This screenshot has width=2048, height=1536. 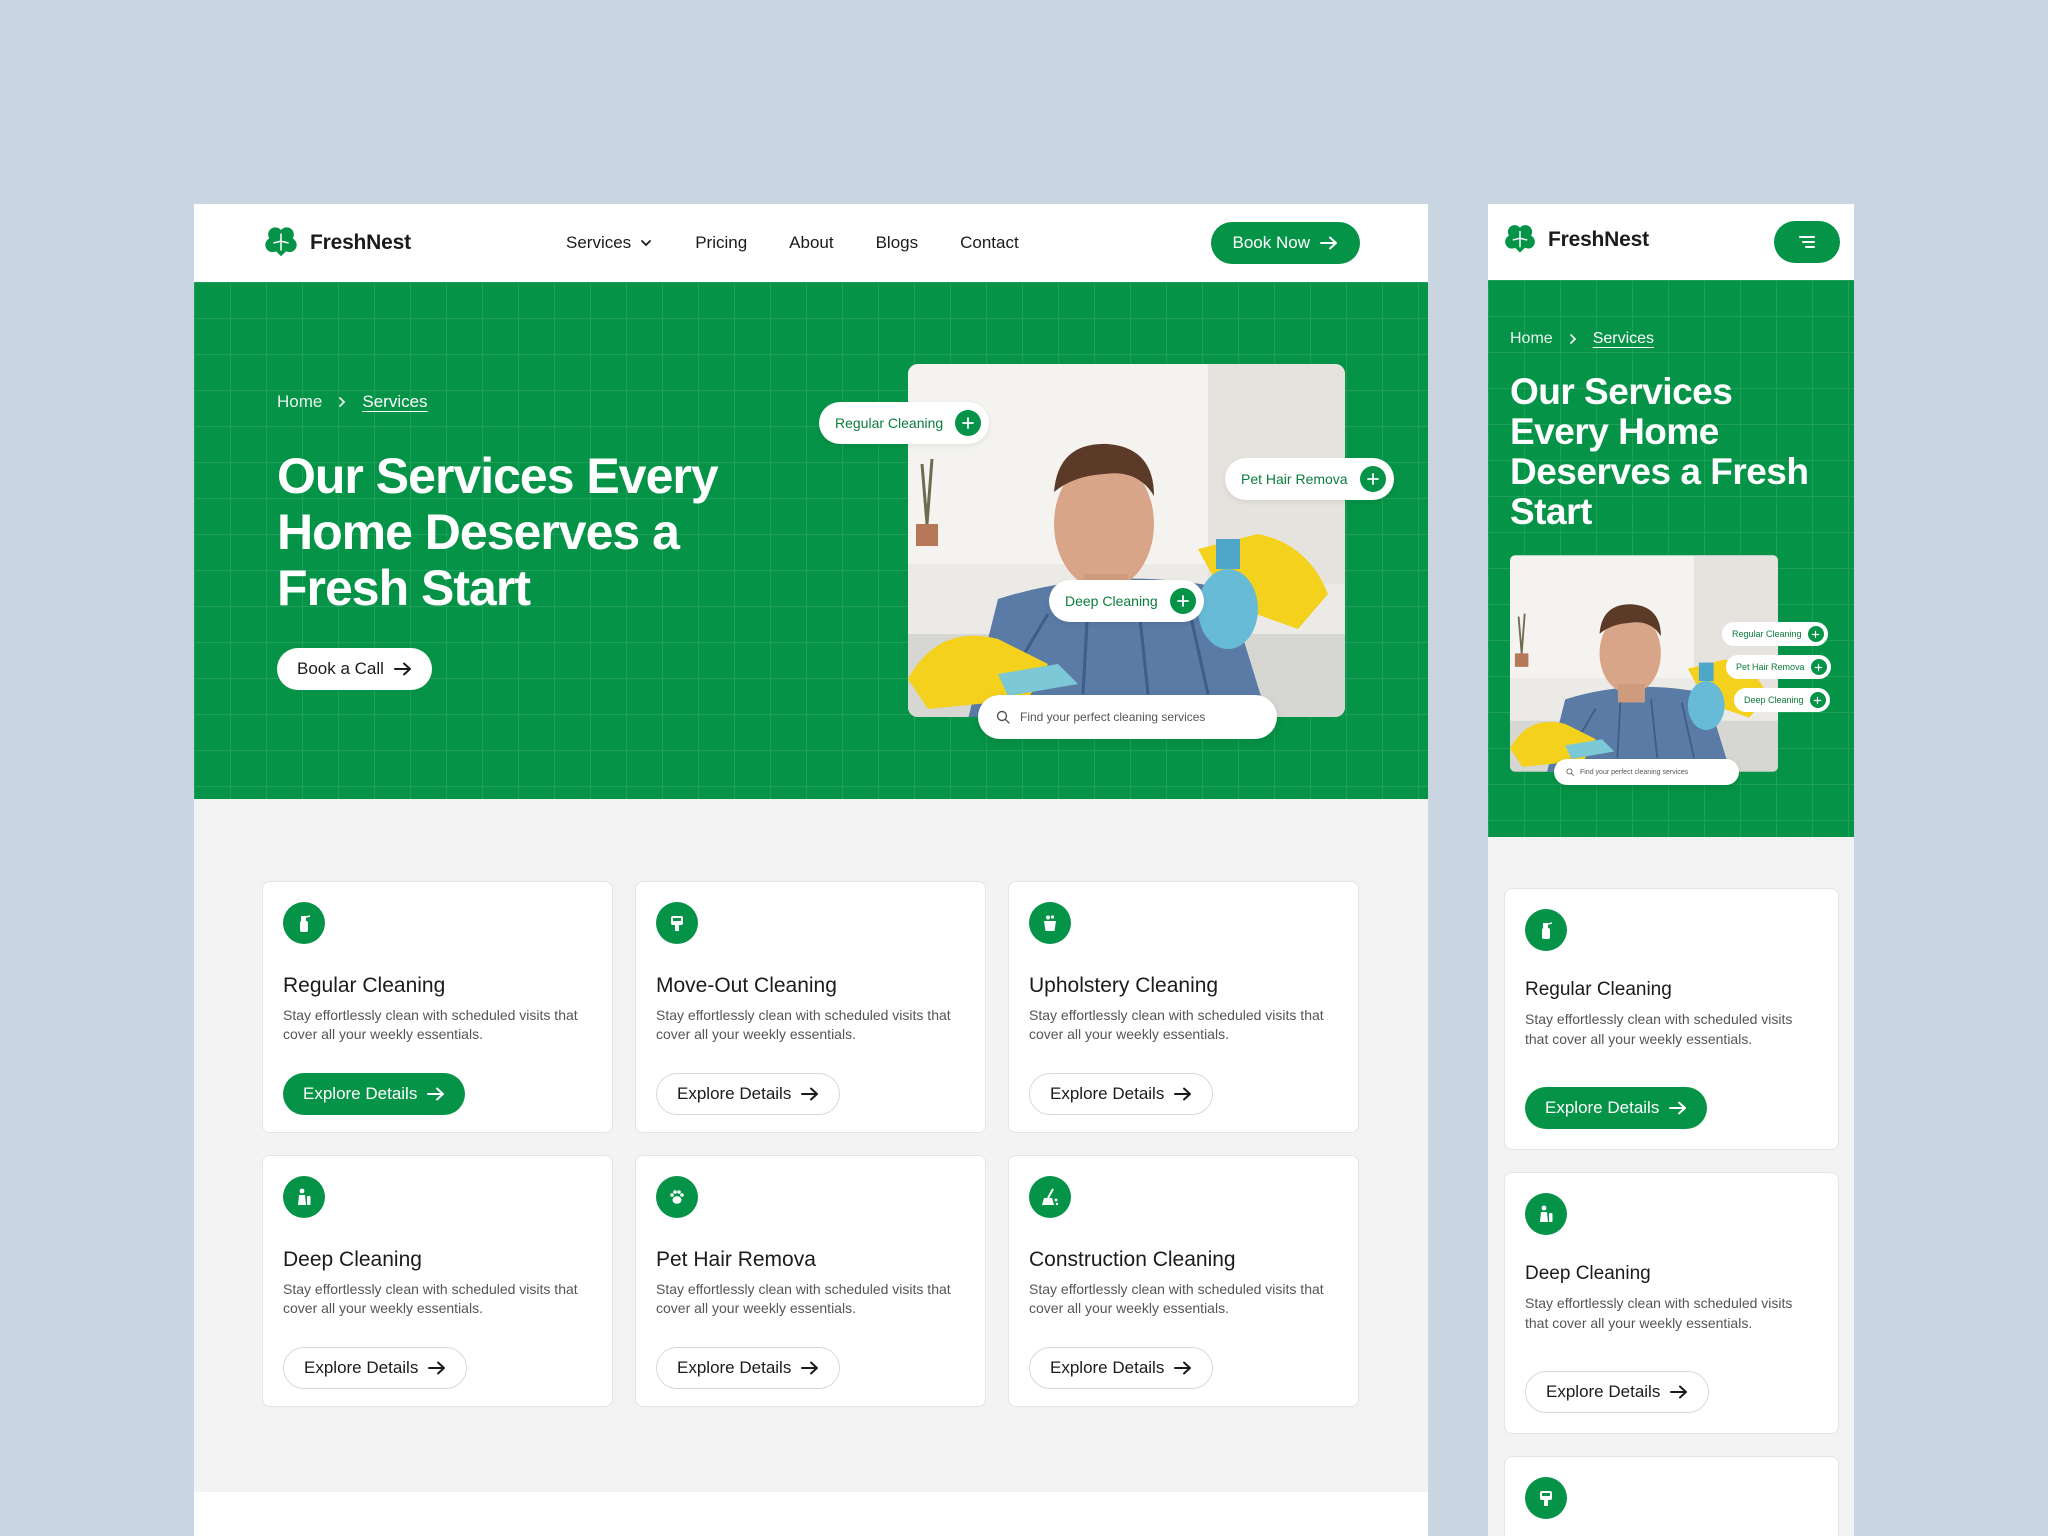 What do you see at coordinates (1573, 339) in the screenshot?
I see `chevron-right-icon` at bounding box center [1573, 339].